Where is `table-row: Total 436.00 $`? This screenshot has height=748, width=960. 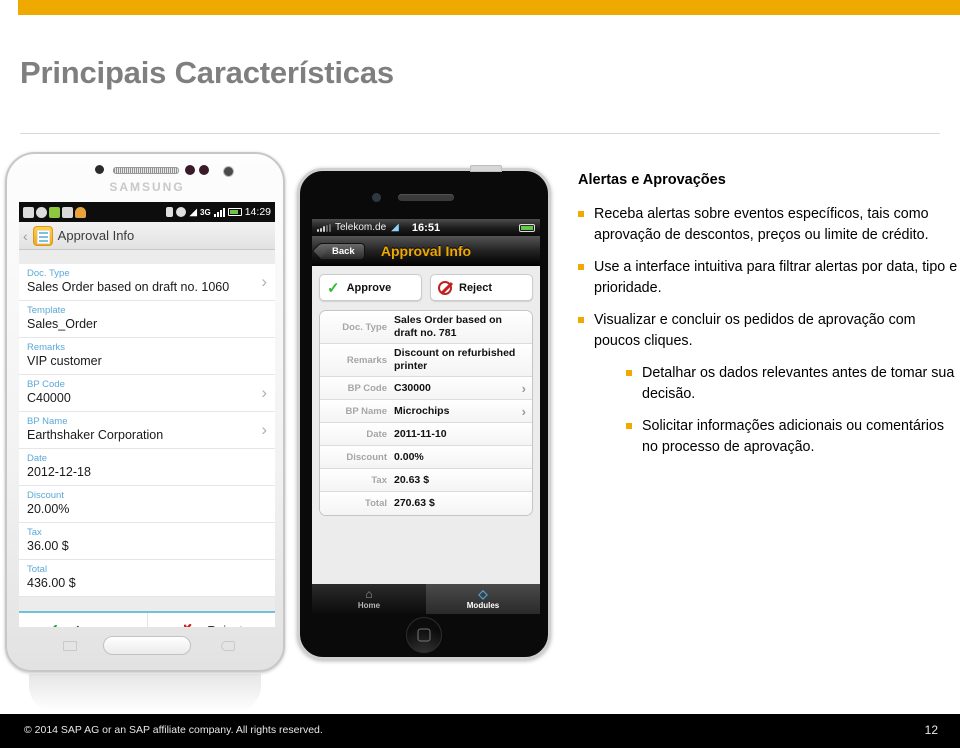 table-row: Total 436.00 $ is located at coordinates (147, 578).